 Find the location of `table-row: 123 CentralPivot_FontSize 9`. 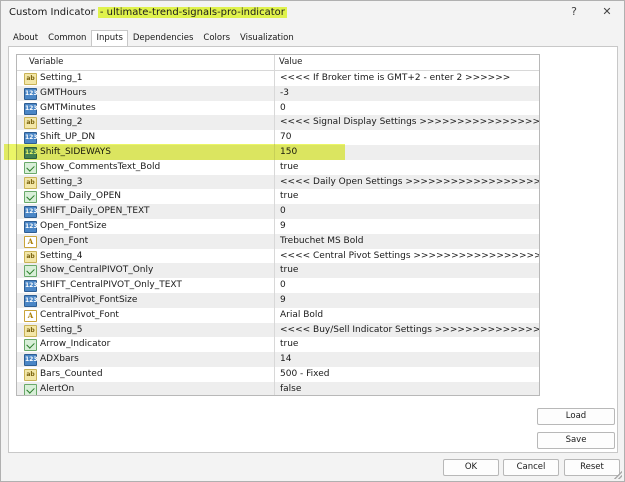

table-row: 123 CentralPivot_FontSize 9 is located at coordinates (278, 300).